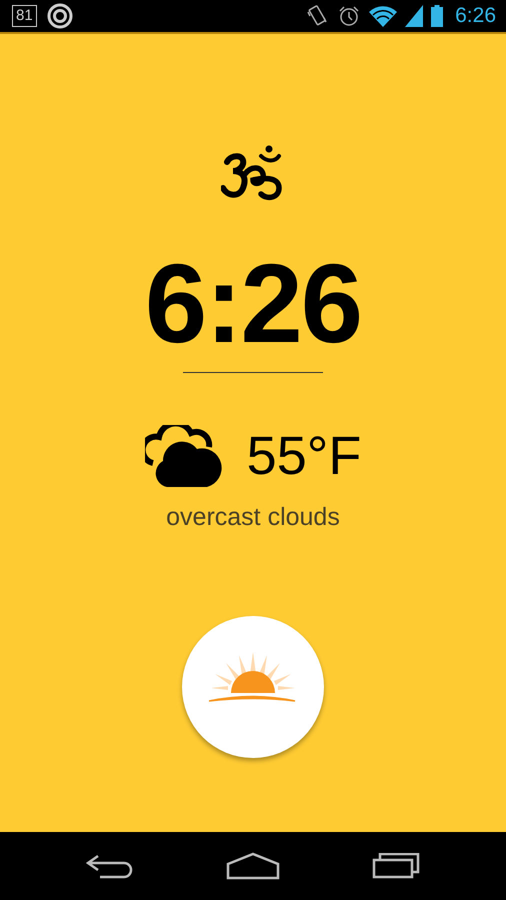 Image resolution: width=506 pixels, height=900 pixels. I want to click on clock-time: 6:26, so click(253, 304).